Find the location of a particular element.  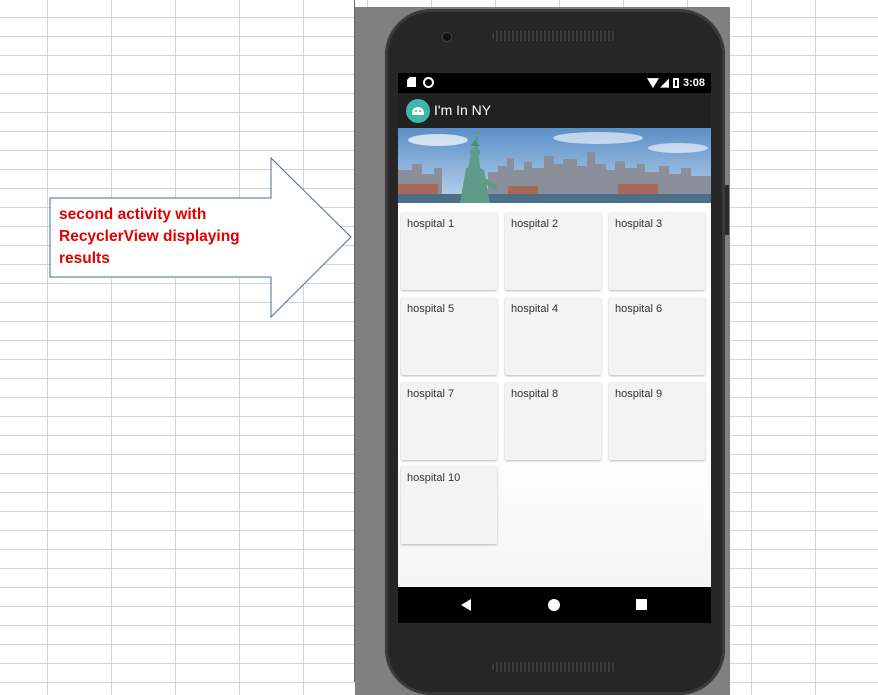

hospital-card: hospital 9 is located at coordinates (657, 421).